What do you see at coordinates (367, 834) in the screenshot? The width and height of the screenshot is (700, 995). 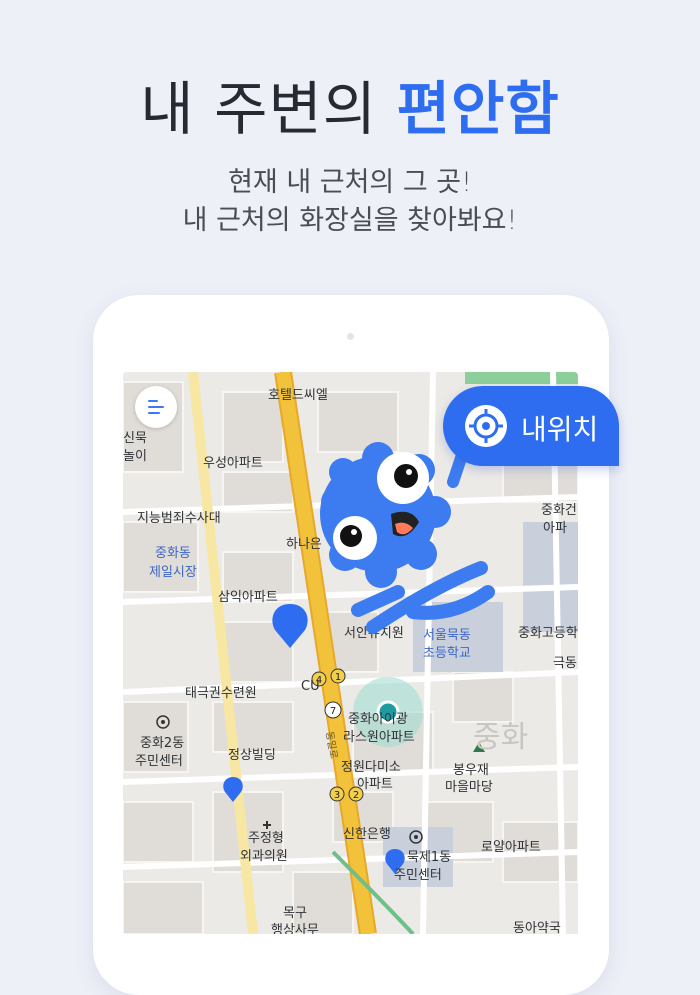 I see `map-label-shinhan: 신한은행` at bounding box center [367, 834].